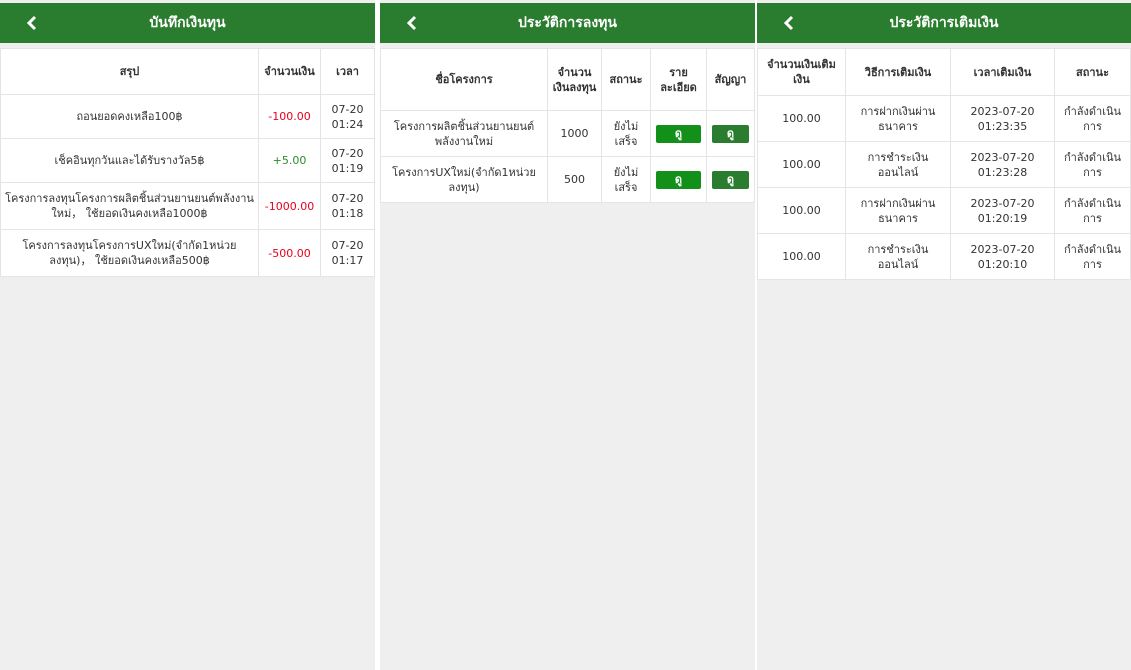 The image size is (1131, 670). Describe the element at coordinates (464, 179) in the screenshot. I see `project-name-cell: โครงการUXใหม่(จำกัด1หน่วยลงทุน)` at that location.